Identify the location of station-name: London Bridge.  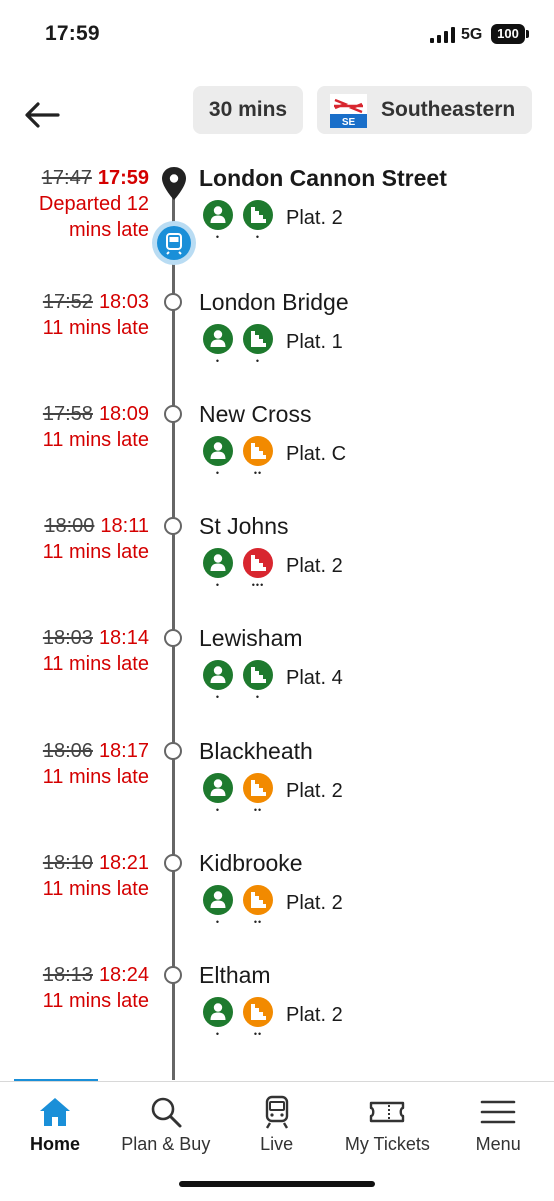
(274, 302).